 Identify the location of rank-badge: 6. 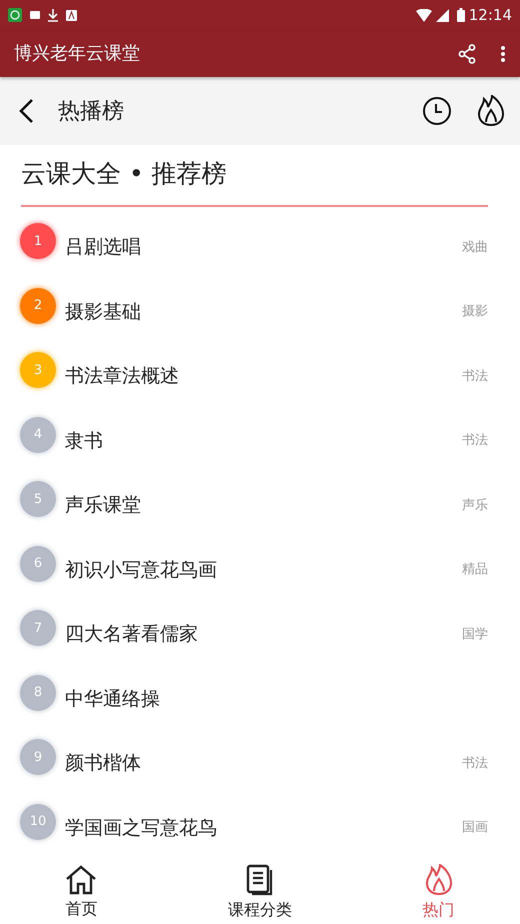
(38, 564).